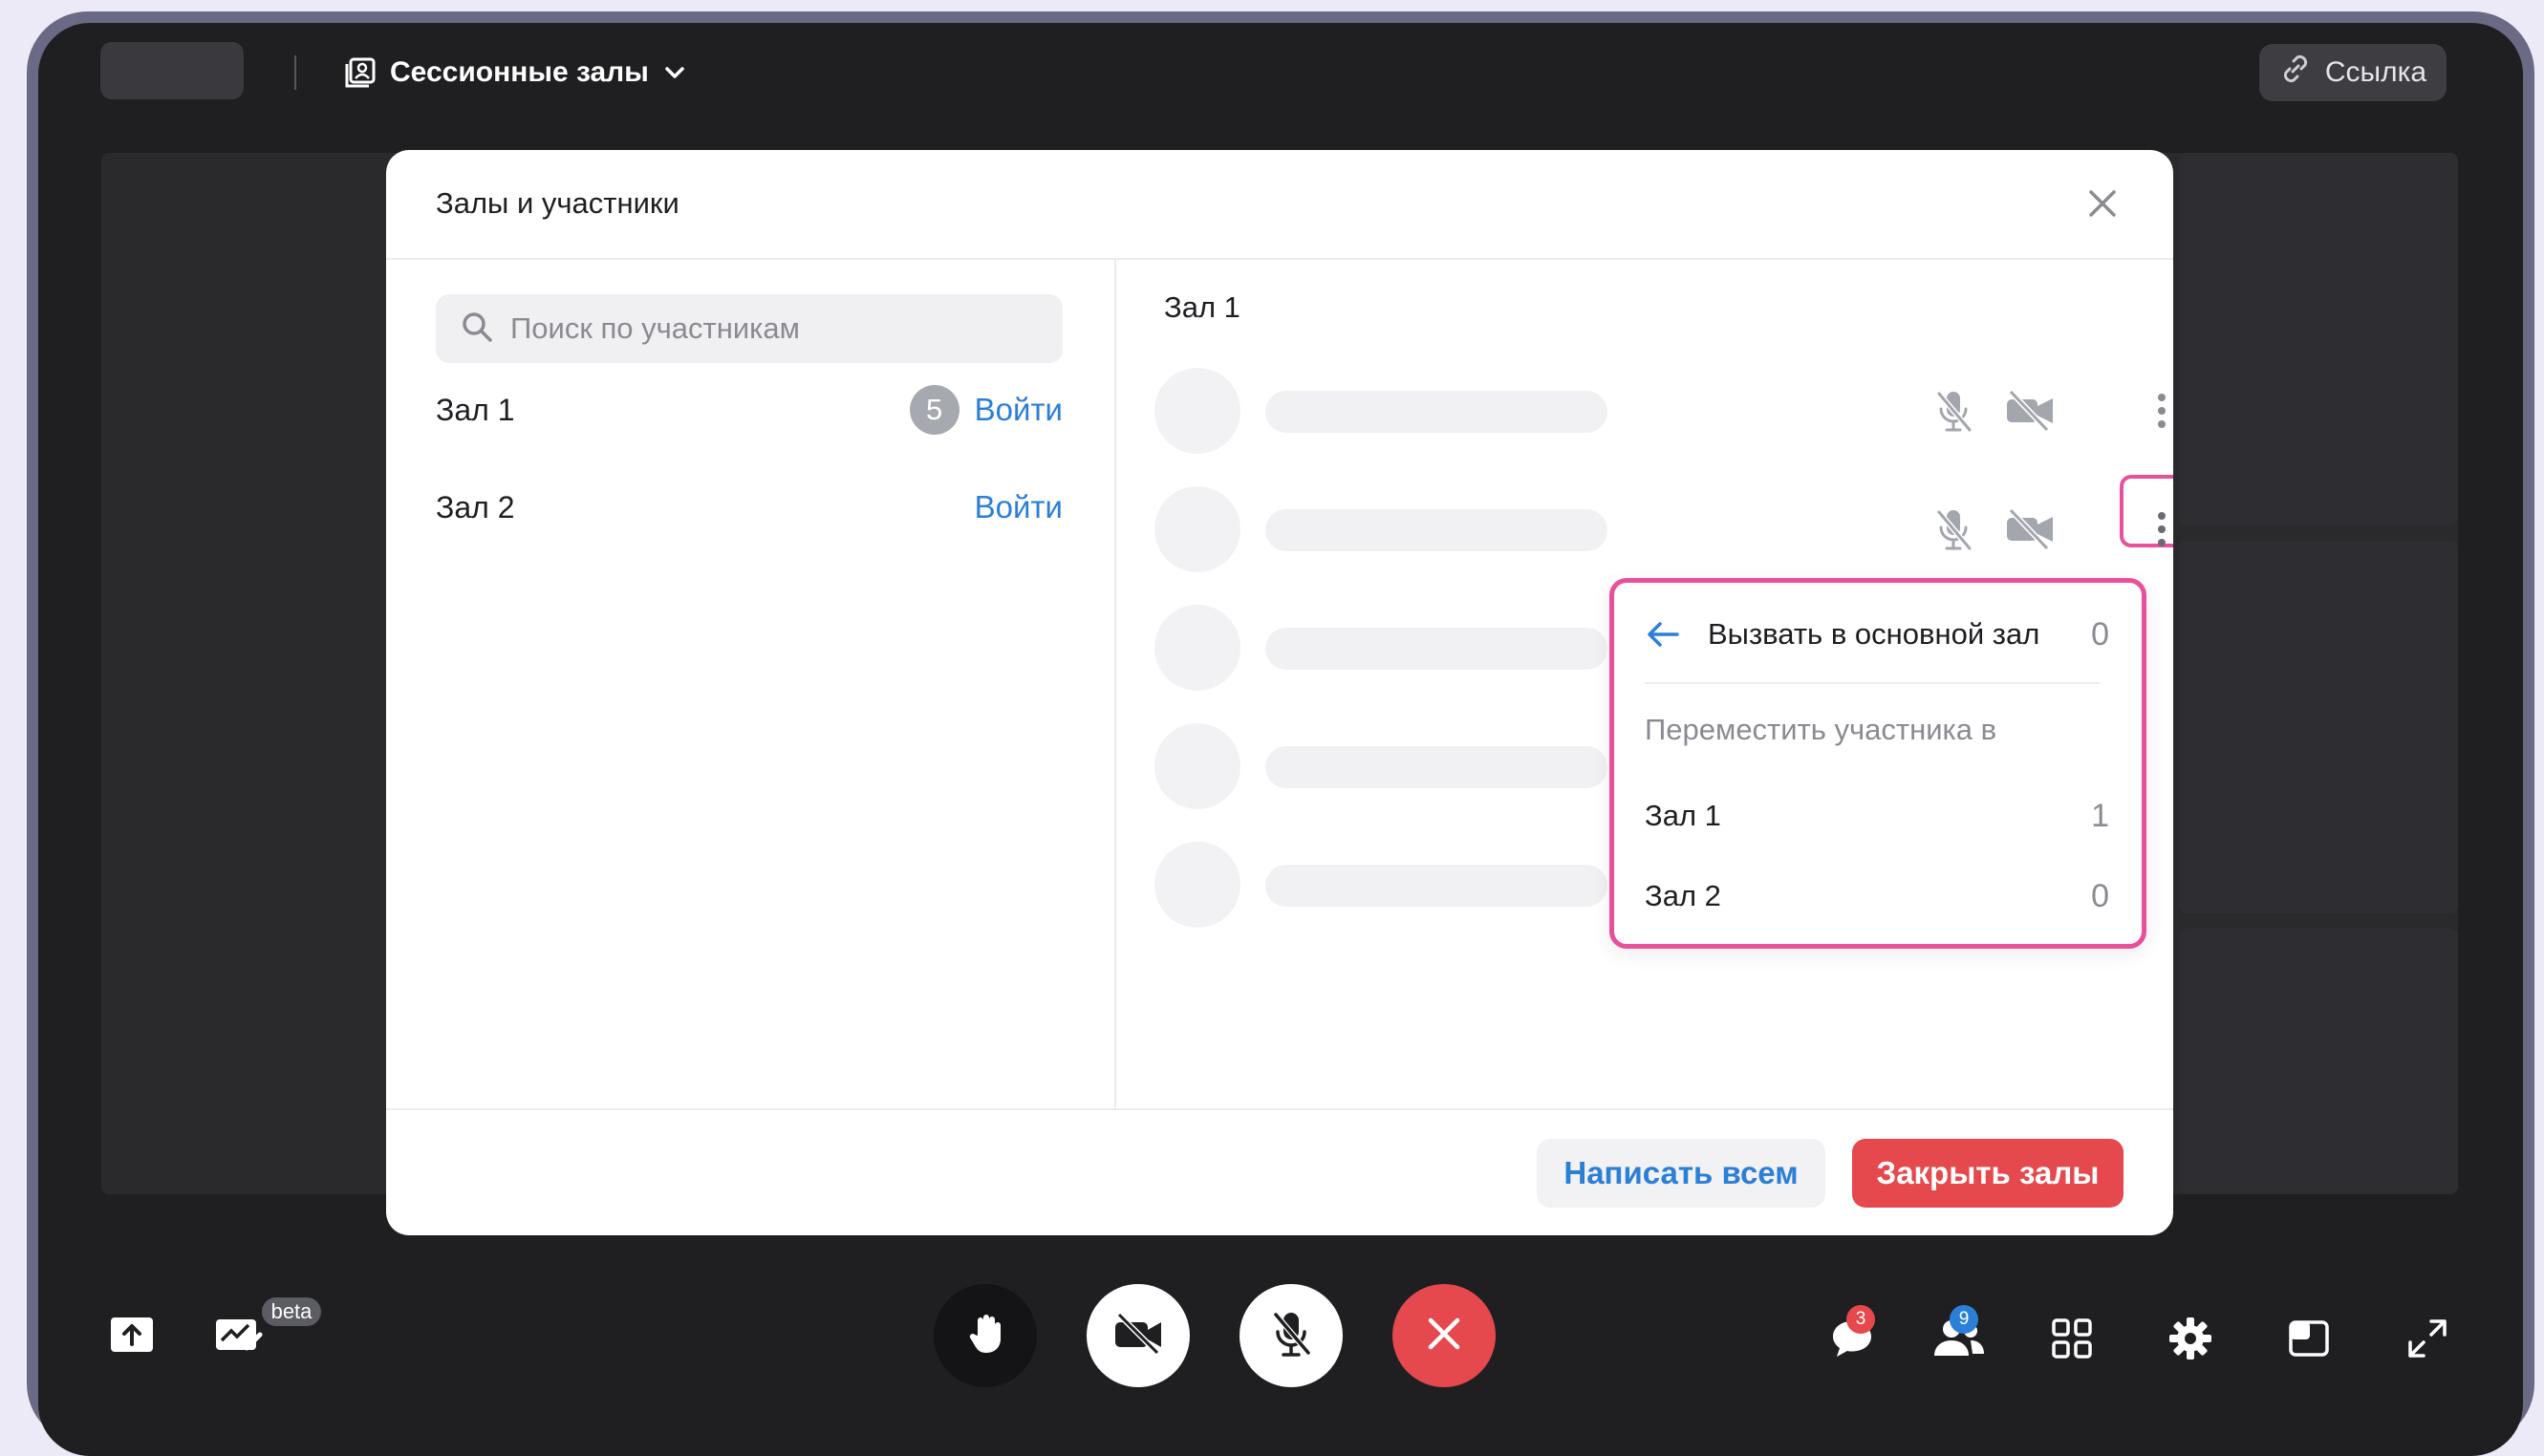 The image size is (2544, 1456). What do you see at coordinates (674, 73) in the screenshot?
I see `chevron-down-icon` at bounding box center [674, 73].